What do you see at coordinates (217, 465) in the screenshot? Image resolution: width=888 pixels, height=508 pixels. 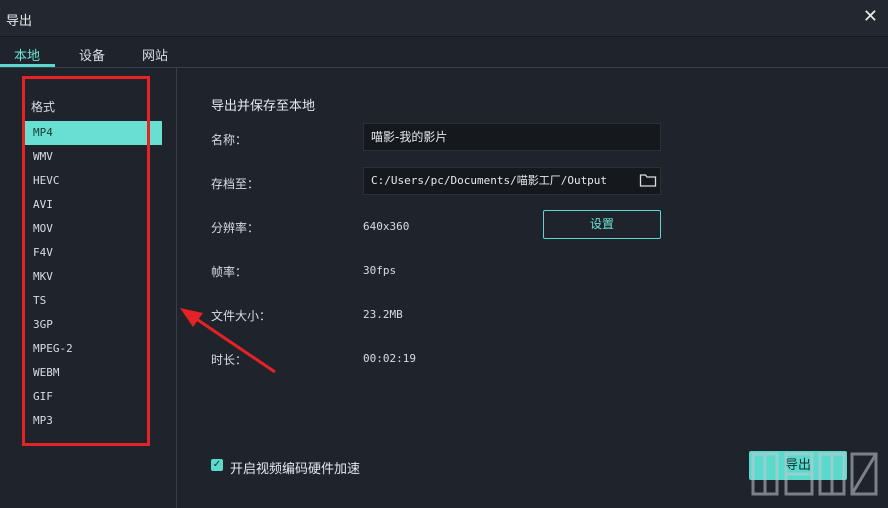 I see `hw-accel-checkbox: ✓` at bounding box center [217, 465].